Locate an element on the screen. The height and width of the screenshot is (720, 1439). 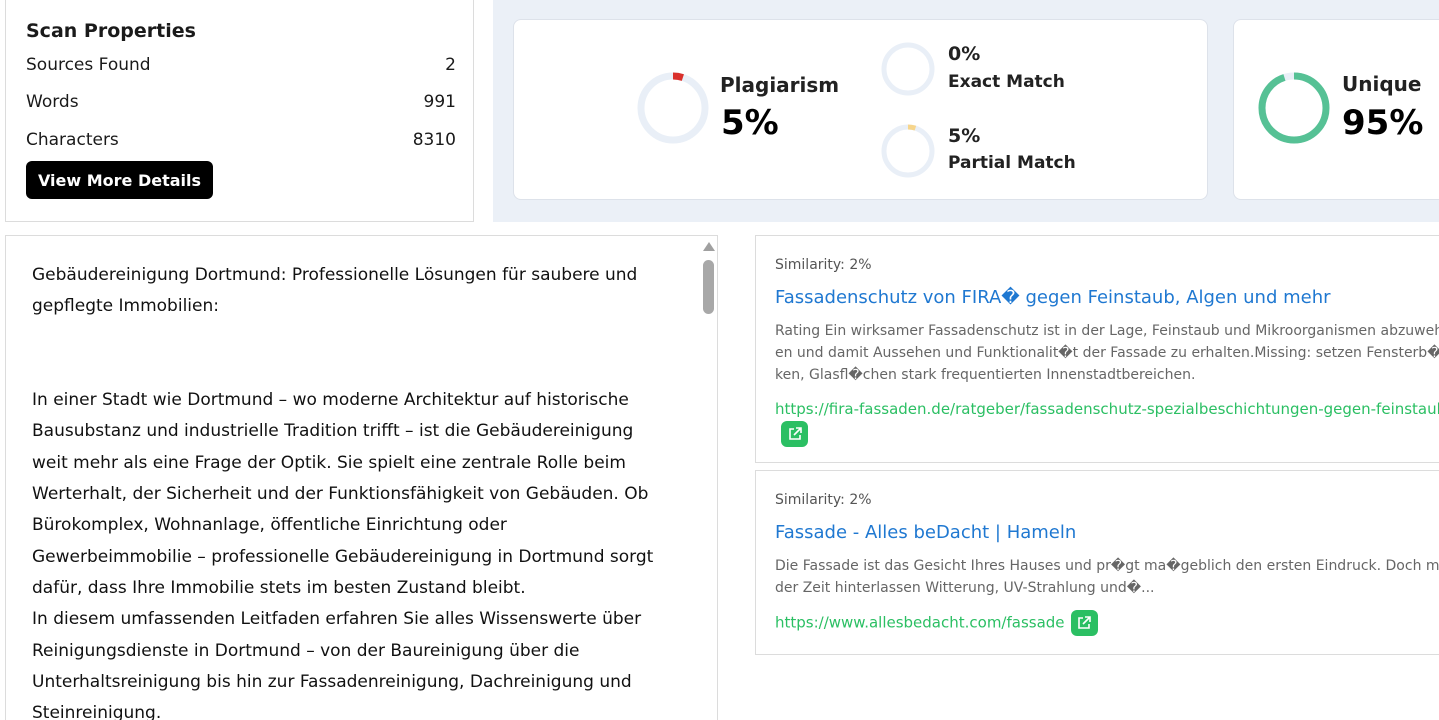
plagiarism-value: 5% is located at coordinates (750, 123).